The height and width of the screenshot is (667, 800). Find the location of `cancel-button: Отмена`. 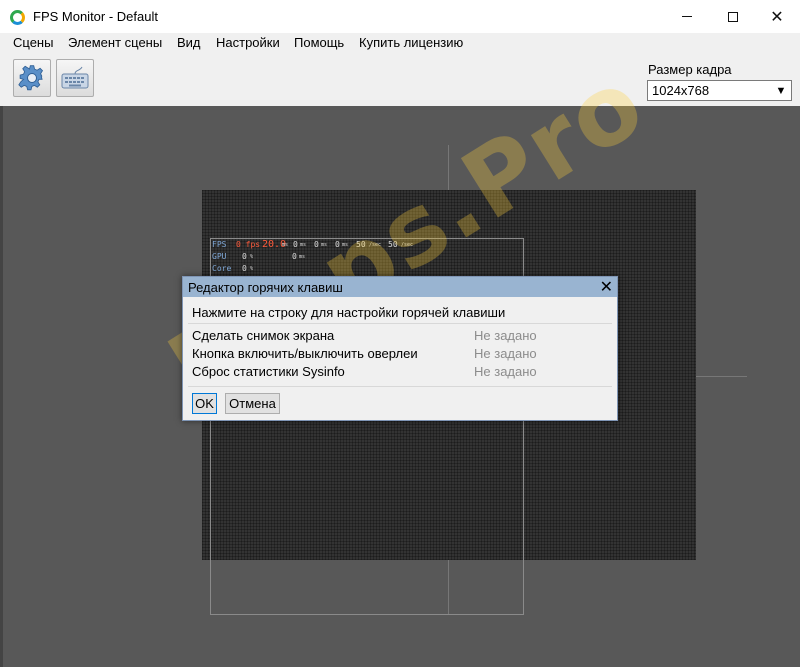

cancel-button: Отмена is located at coordinates (252, 403).